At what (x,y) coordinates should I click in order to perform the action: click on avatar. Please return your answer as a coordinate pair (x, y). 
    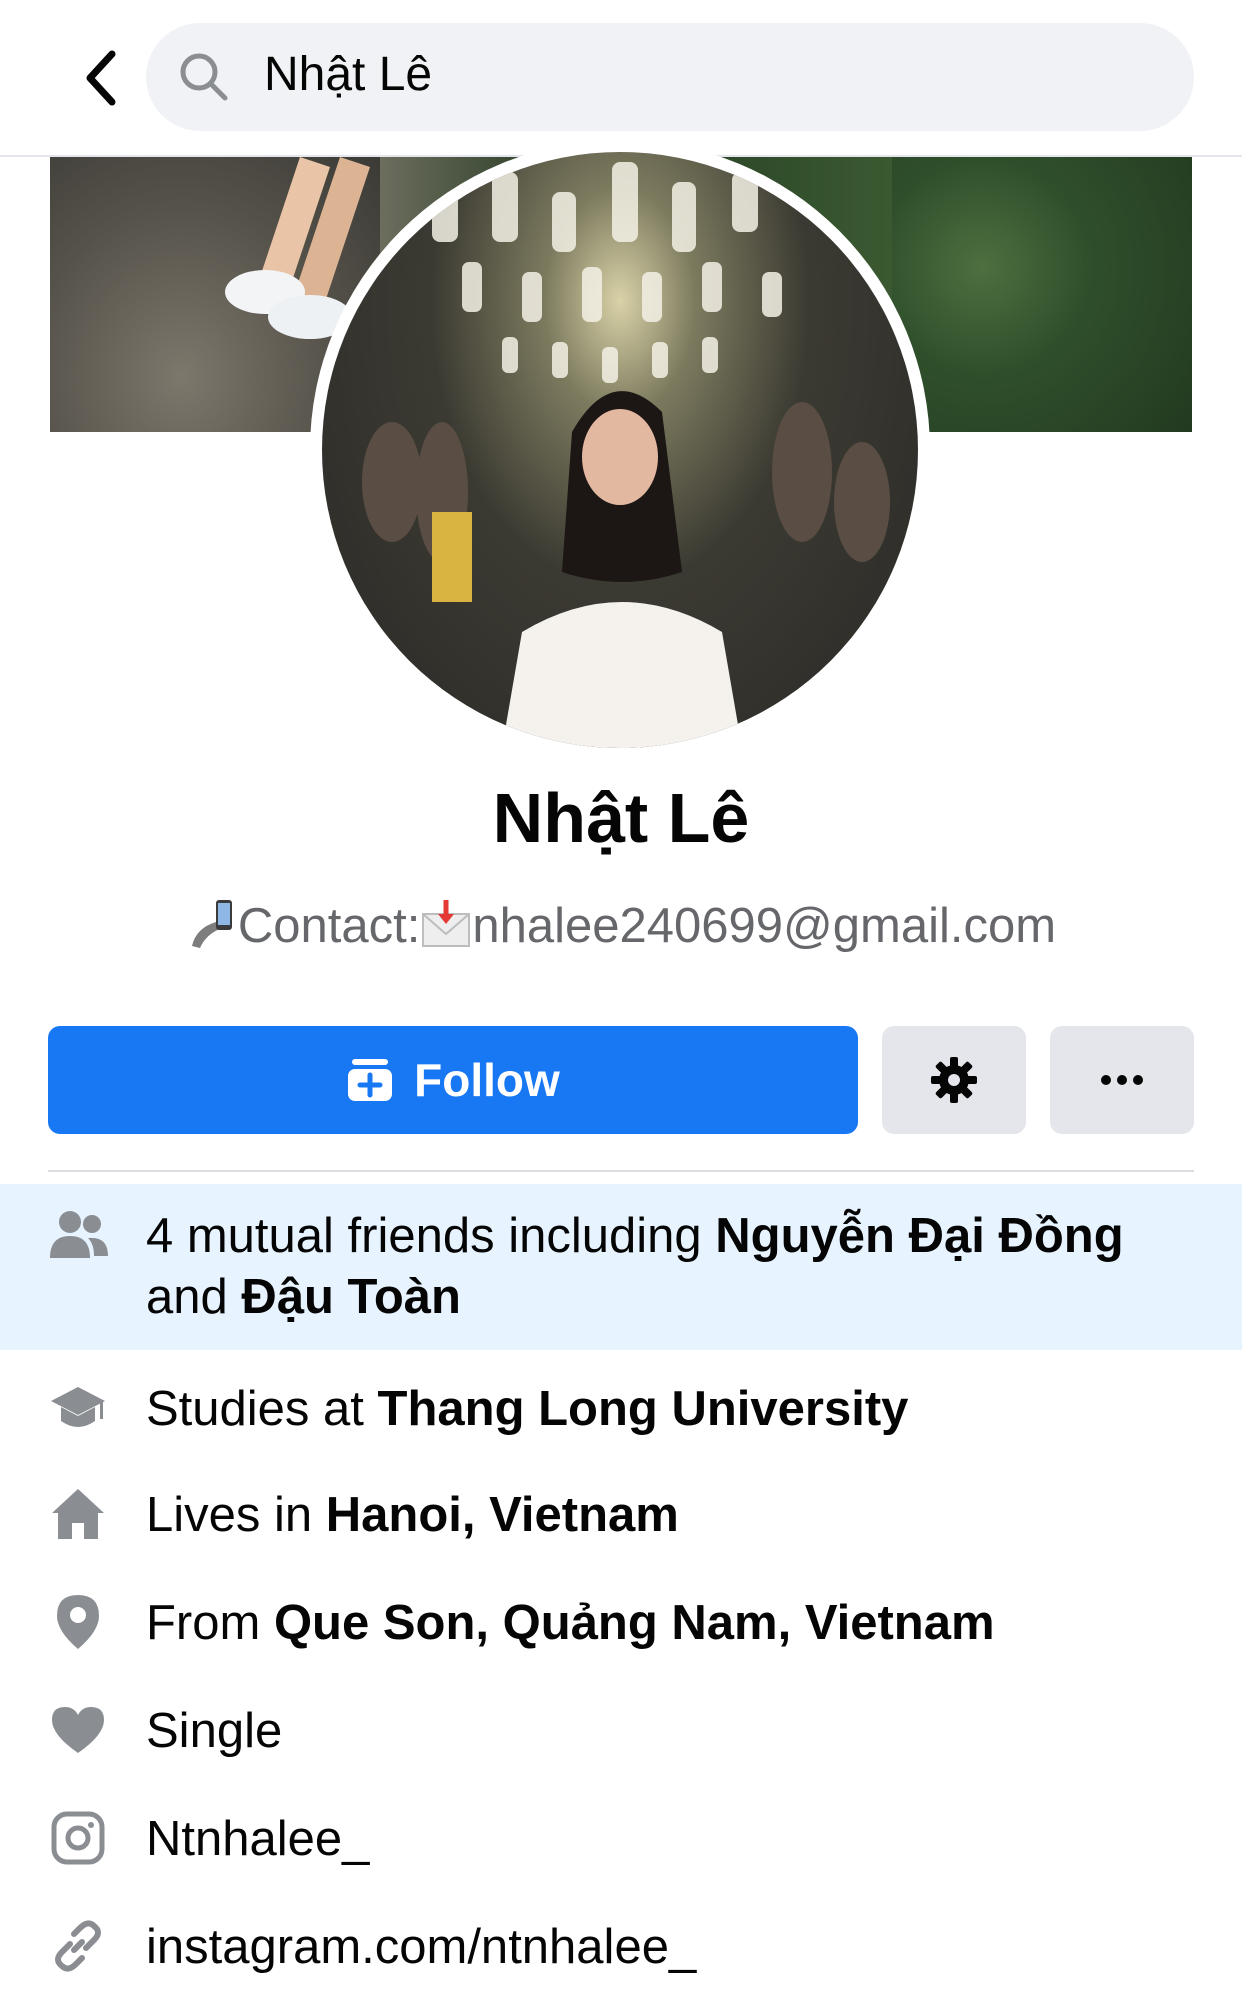
    Looking at the image, I should click on (620, 450).